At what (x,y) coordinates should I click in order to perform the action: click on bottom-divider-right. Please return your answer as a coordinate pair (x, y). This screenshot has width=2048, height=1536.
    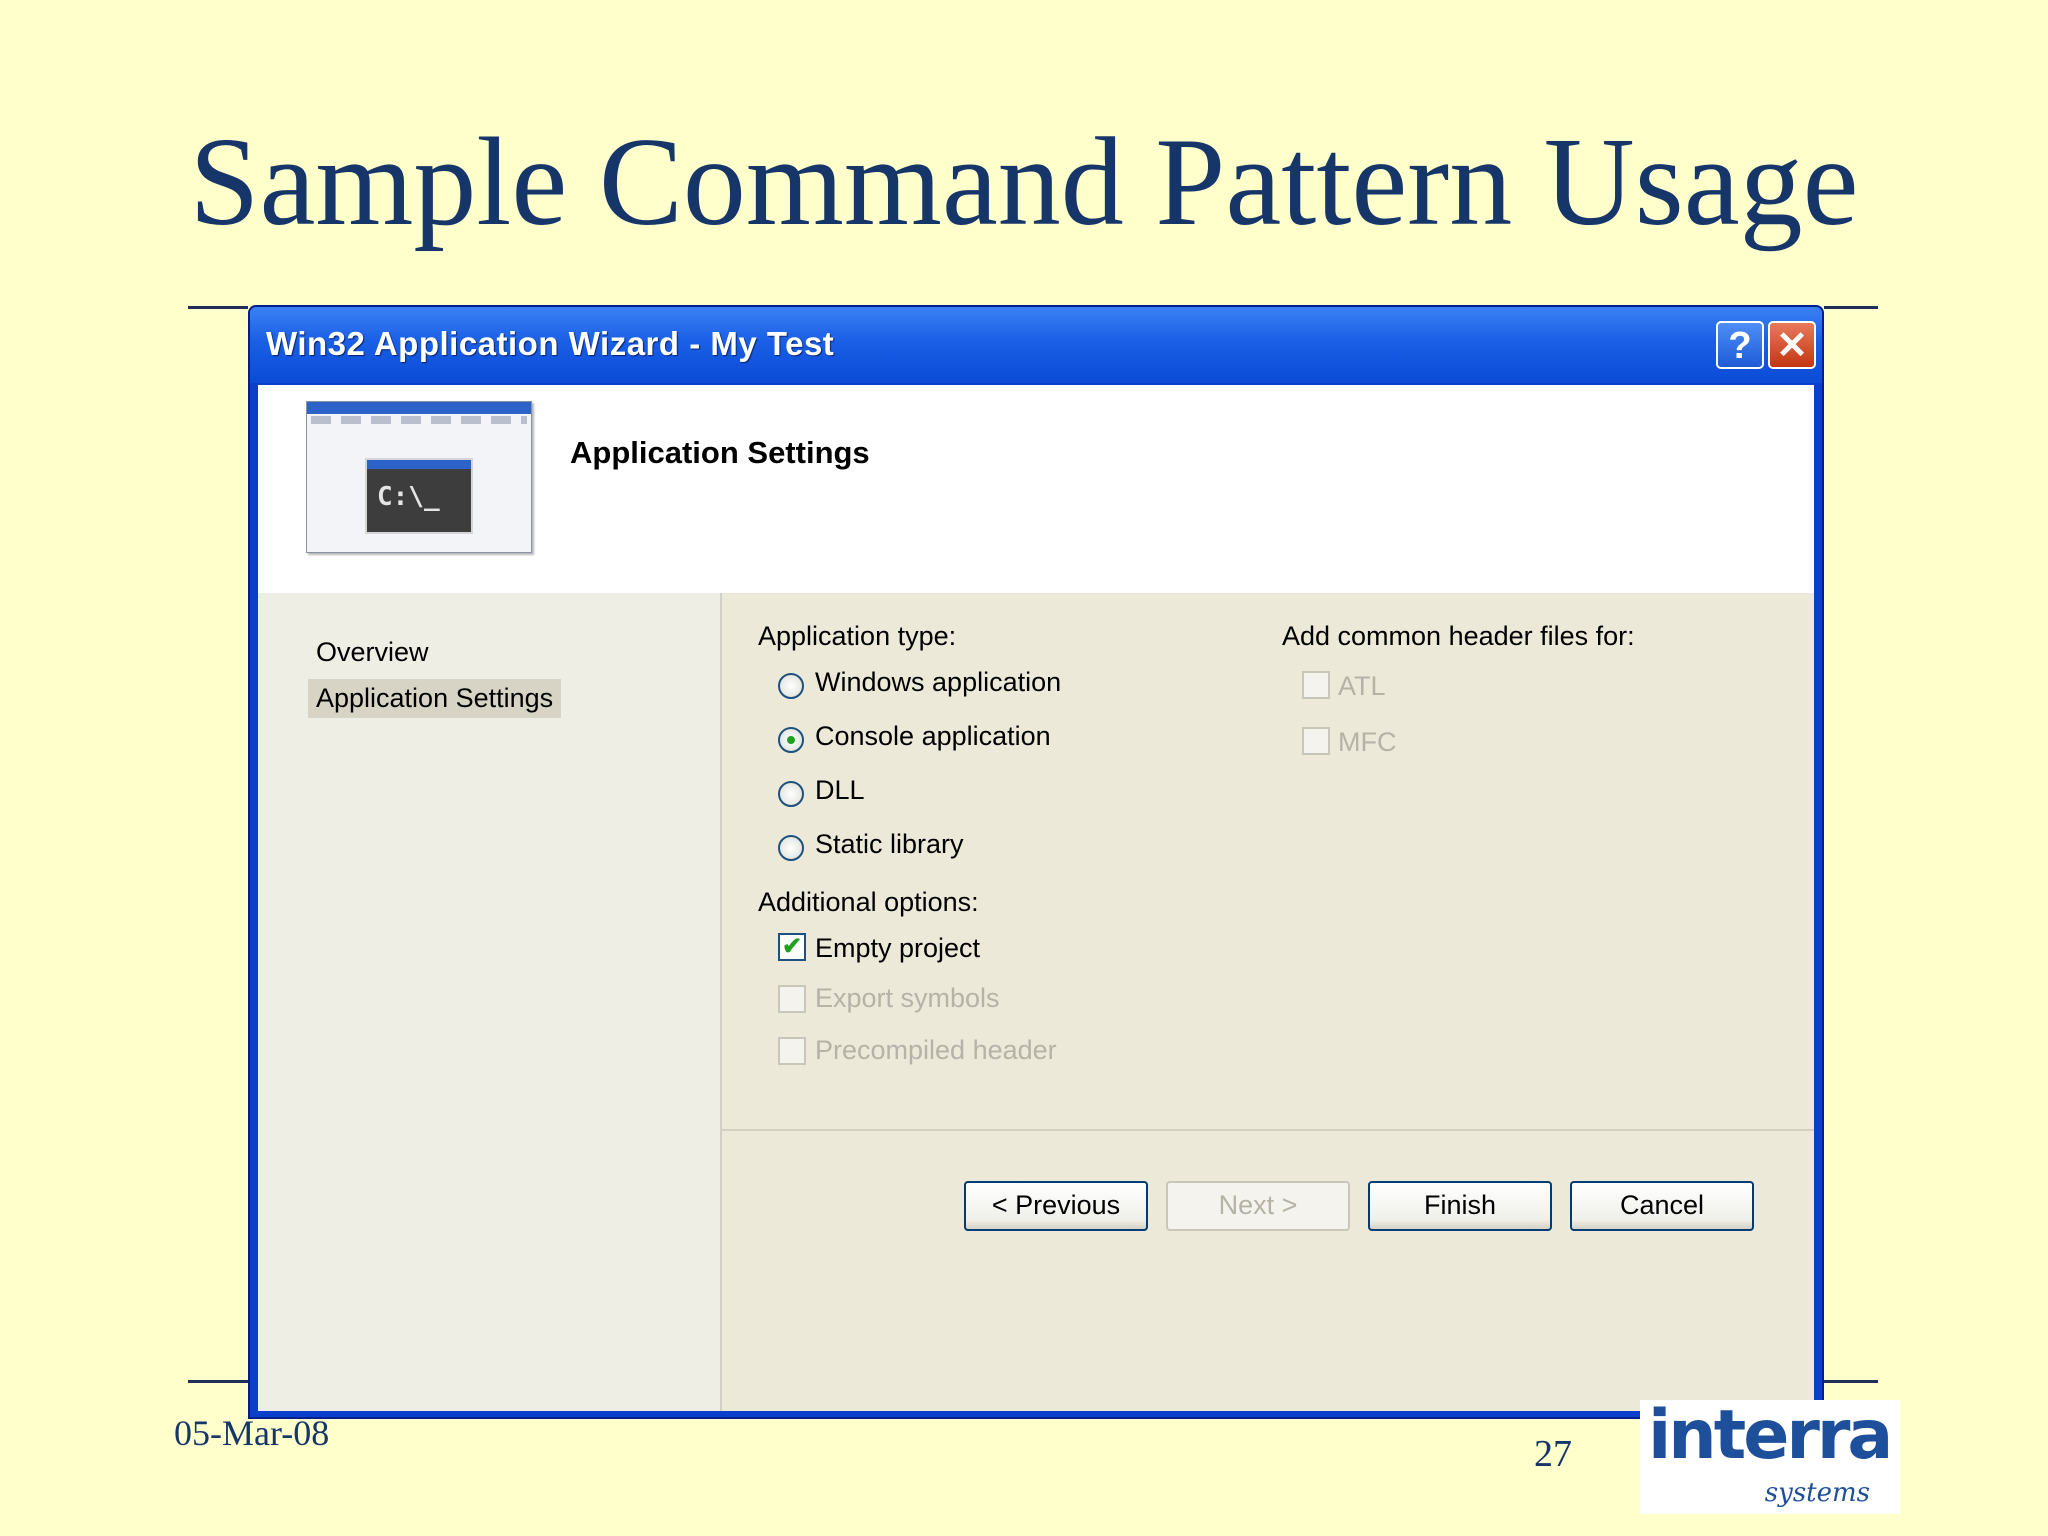
    Looking at the image, I should click on (1851, 1381).